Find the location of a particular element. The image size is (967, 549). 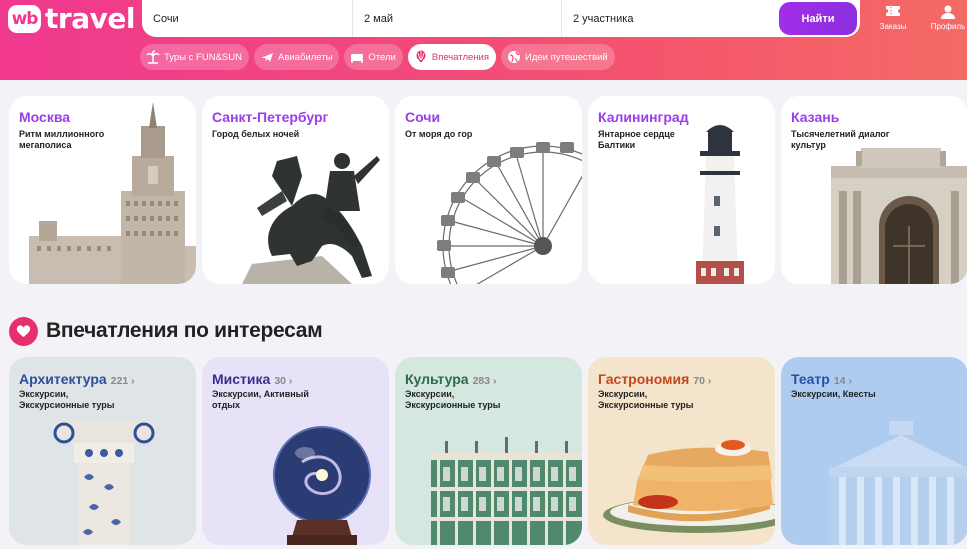

interest-count: 221 › is located at coordinates (122, 381).